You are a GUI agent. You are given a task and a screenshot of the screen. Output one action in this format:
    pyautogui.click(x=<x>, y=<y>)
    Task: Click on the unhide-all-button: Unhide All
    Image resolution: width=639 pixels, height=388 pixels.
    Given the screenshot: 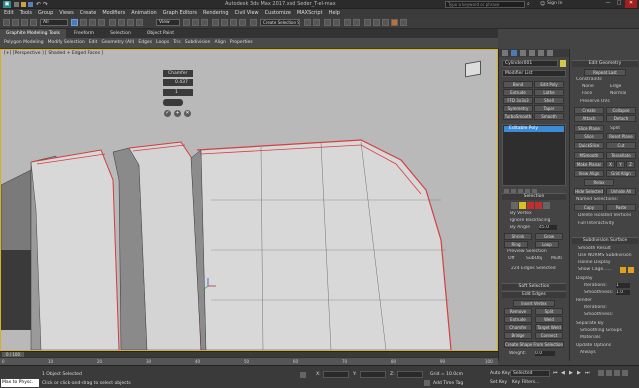 What is the action you would take?
    pyautogui.click(x=621, y=191)
    